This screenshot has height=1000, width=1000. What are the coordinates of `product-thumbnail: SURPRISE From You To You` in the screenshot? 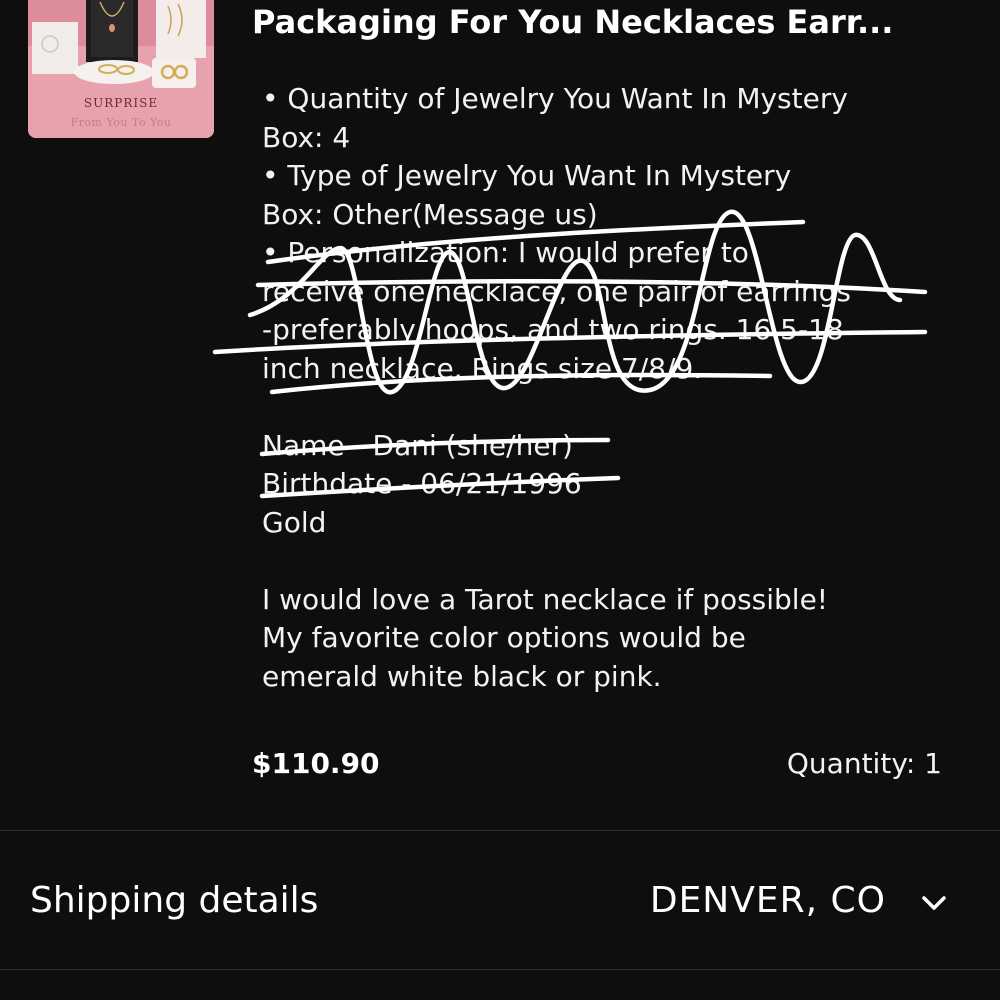 It's located at (121, 69).